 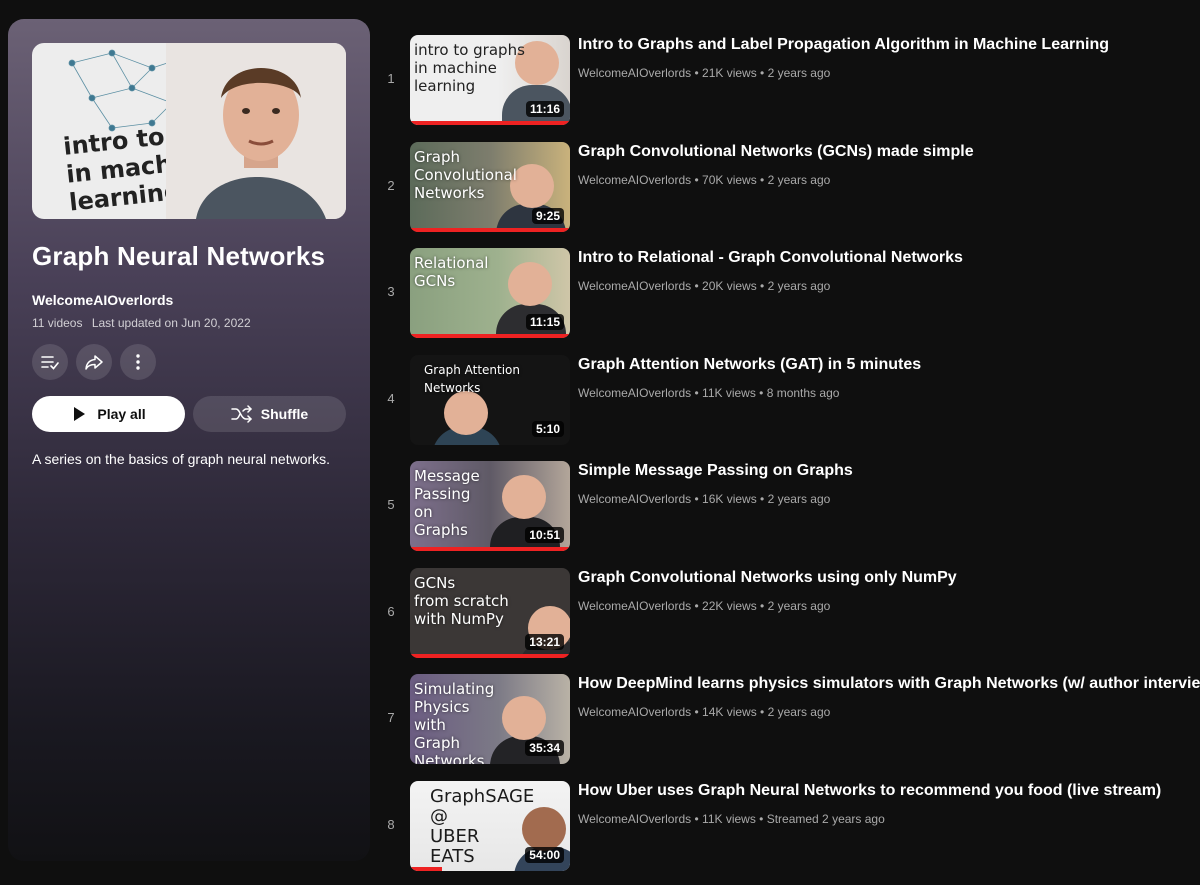 What do you see at coordinates (391, 78) in the screenshot?
I see `video-index: 1` at bounding box center [391, 78].